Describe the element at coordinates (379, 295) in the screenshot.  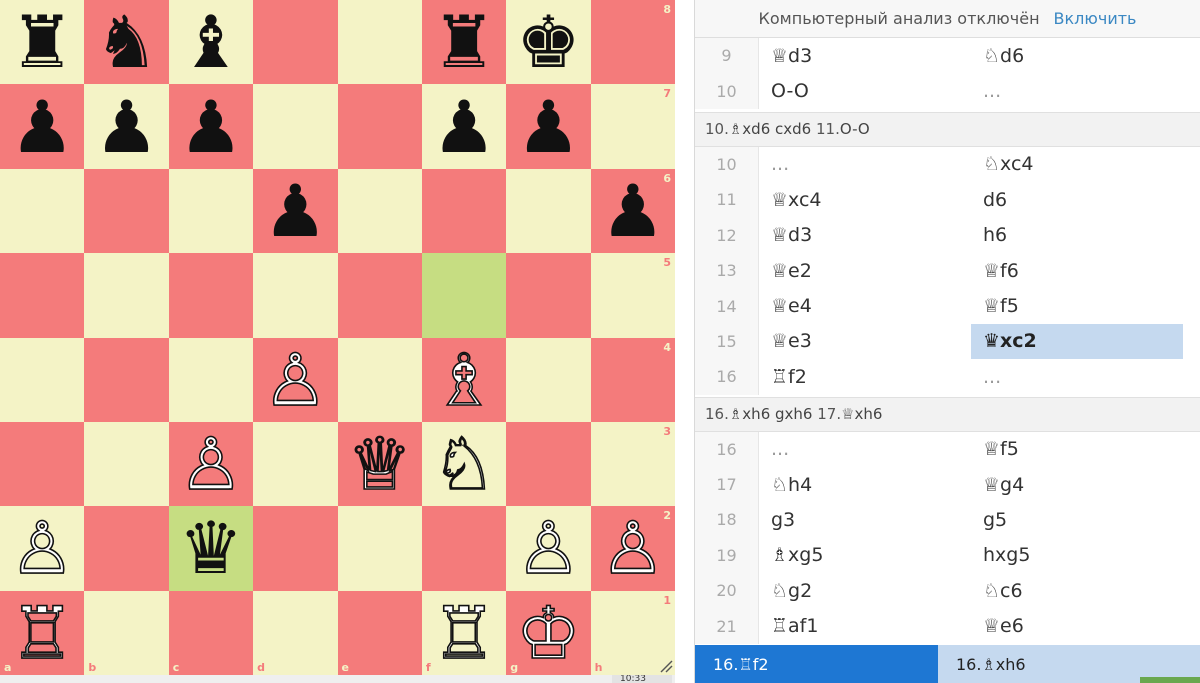
I see `square-e5` at that location.